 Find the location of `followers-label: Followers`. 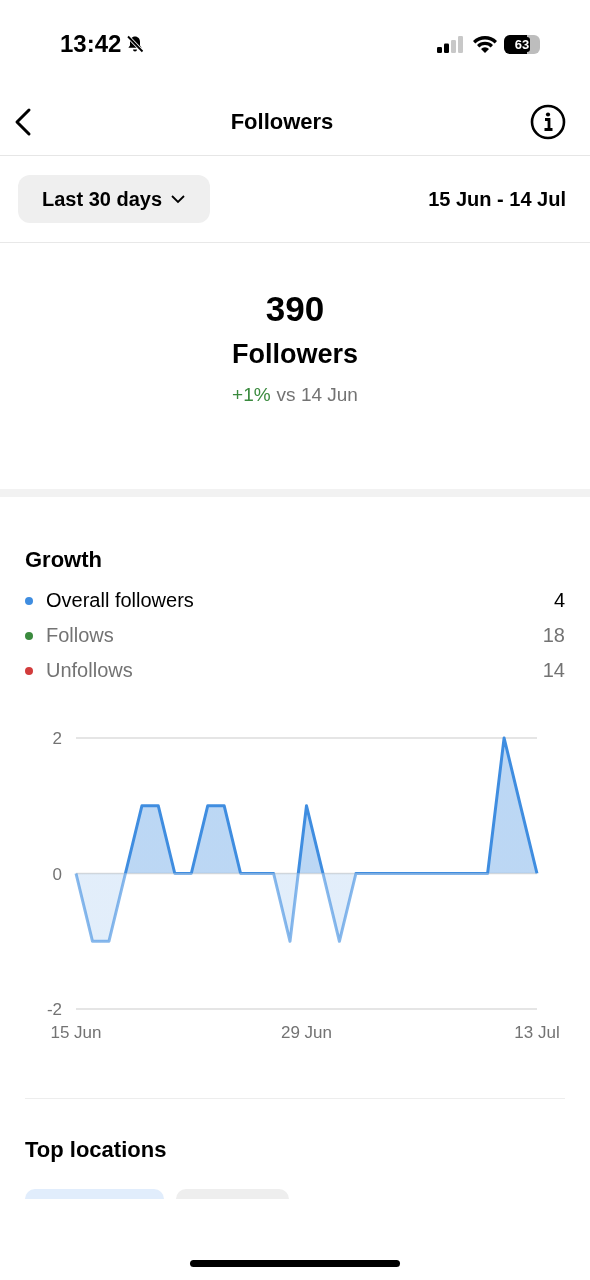

followers-label: Followers is located at coordinates (295, 354).